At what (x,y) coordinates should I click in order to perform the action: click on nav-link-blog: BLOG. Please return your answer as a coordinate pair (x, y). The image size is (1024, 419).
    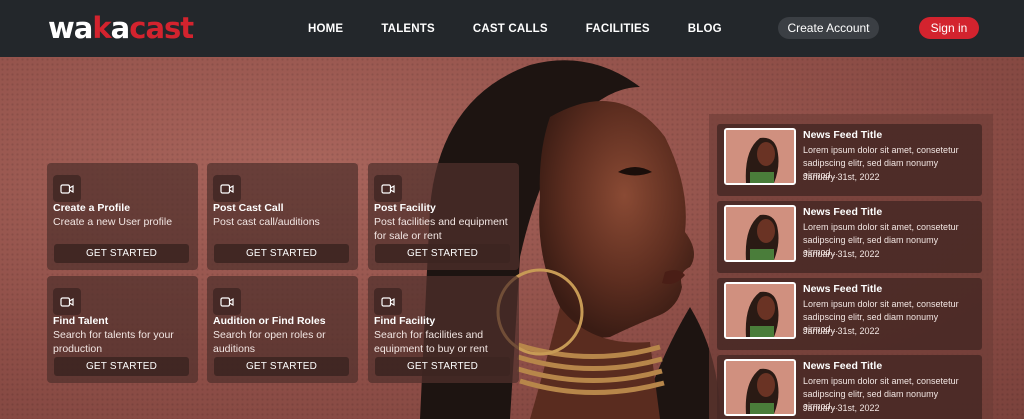
    Looking at the image, I should click on (705, 29).